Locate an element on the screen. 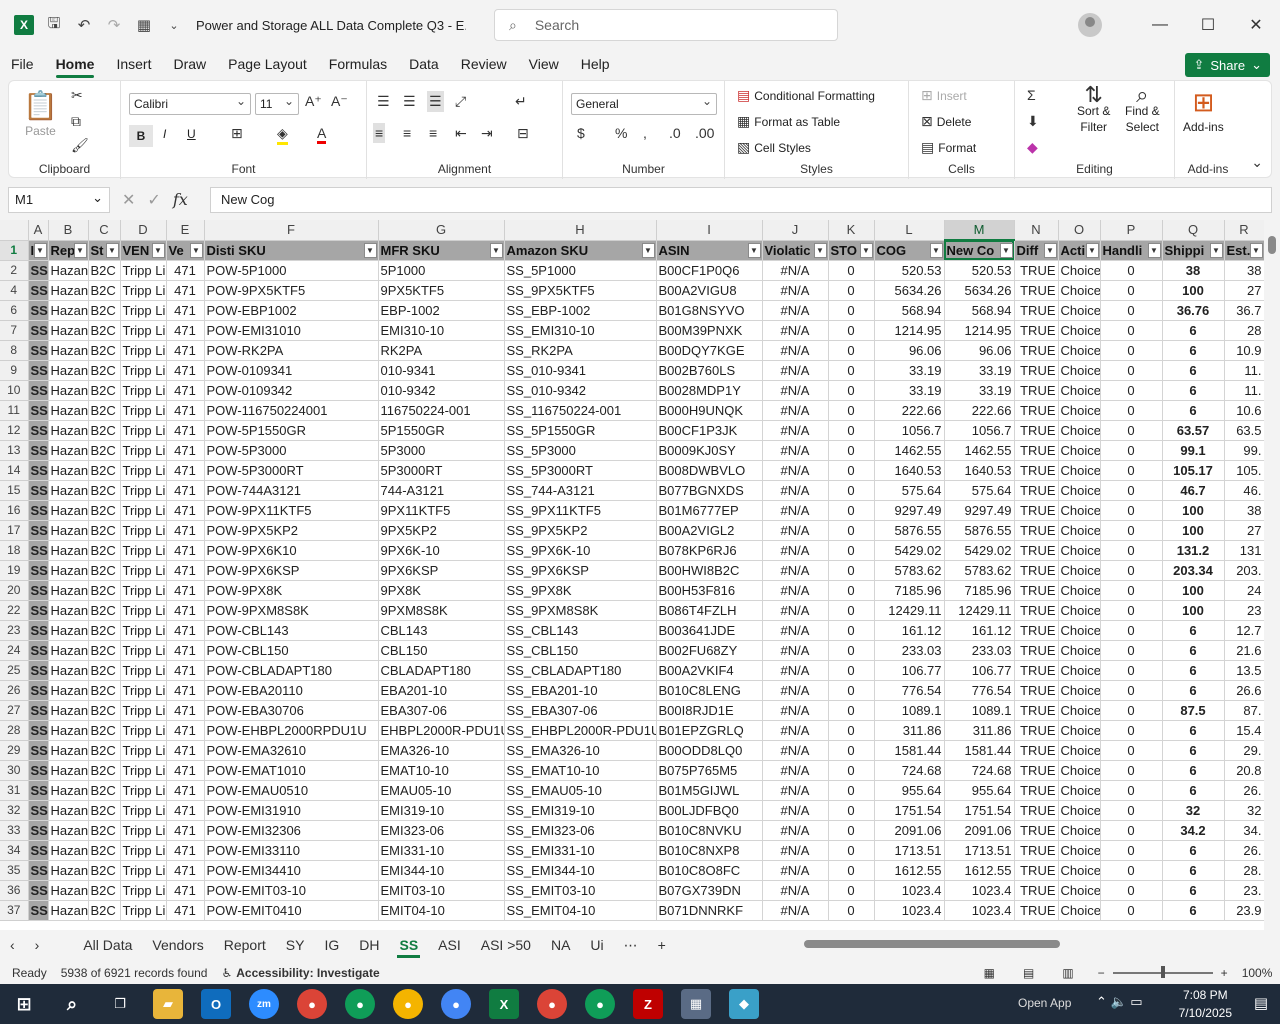 The image size is (1280, 1024). cell: POW-116750224001 is located at coordinates (291, 410).